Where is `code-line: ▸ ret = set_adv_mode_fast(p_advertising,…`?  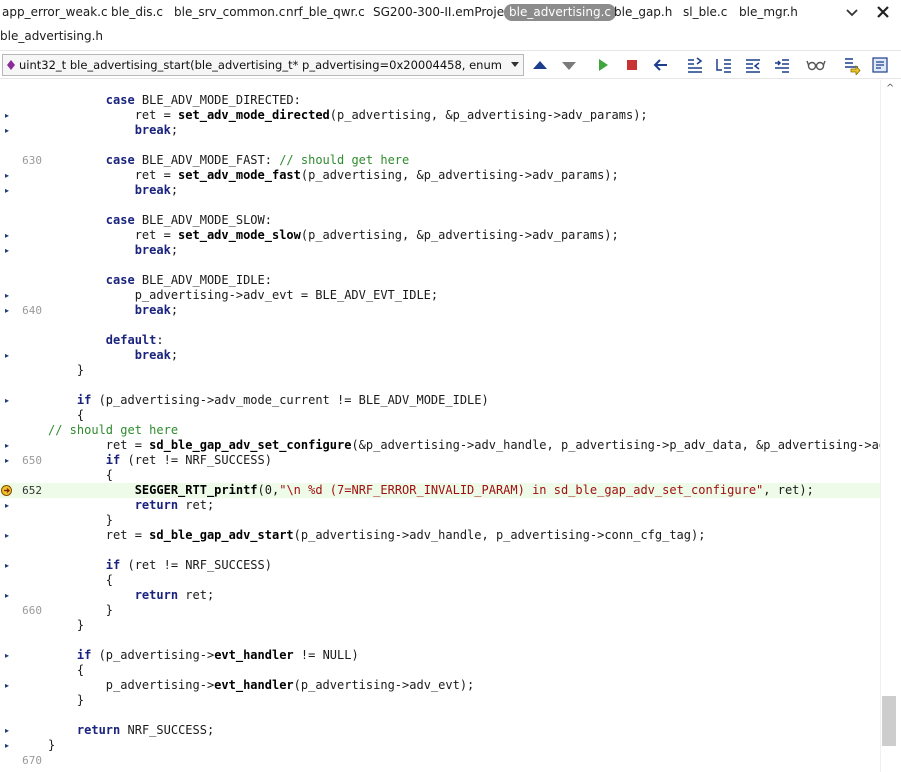
code-line: ▸ ret = set_adv_mode_fast(p_advertising,… is located at coordinates (440, 175).